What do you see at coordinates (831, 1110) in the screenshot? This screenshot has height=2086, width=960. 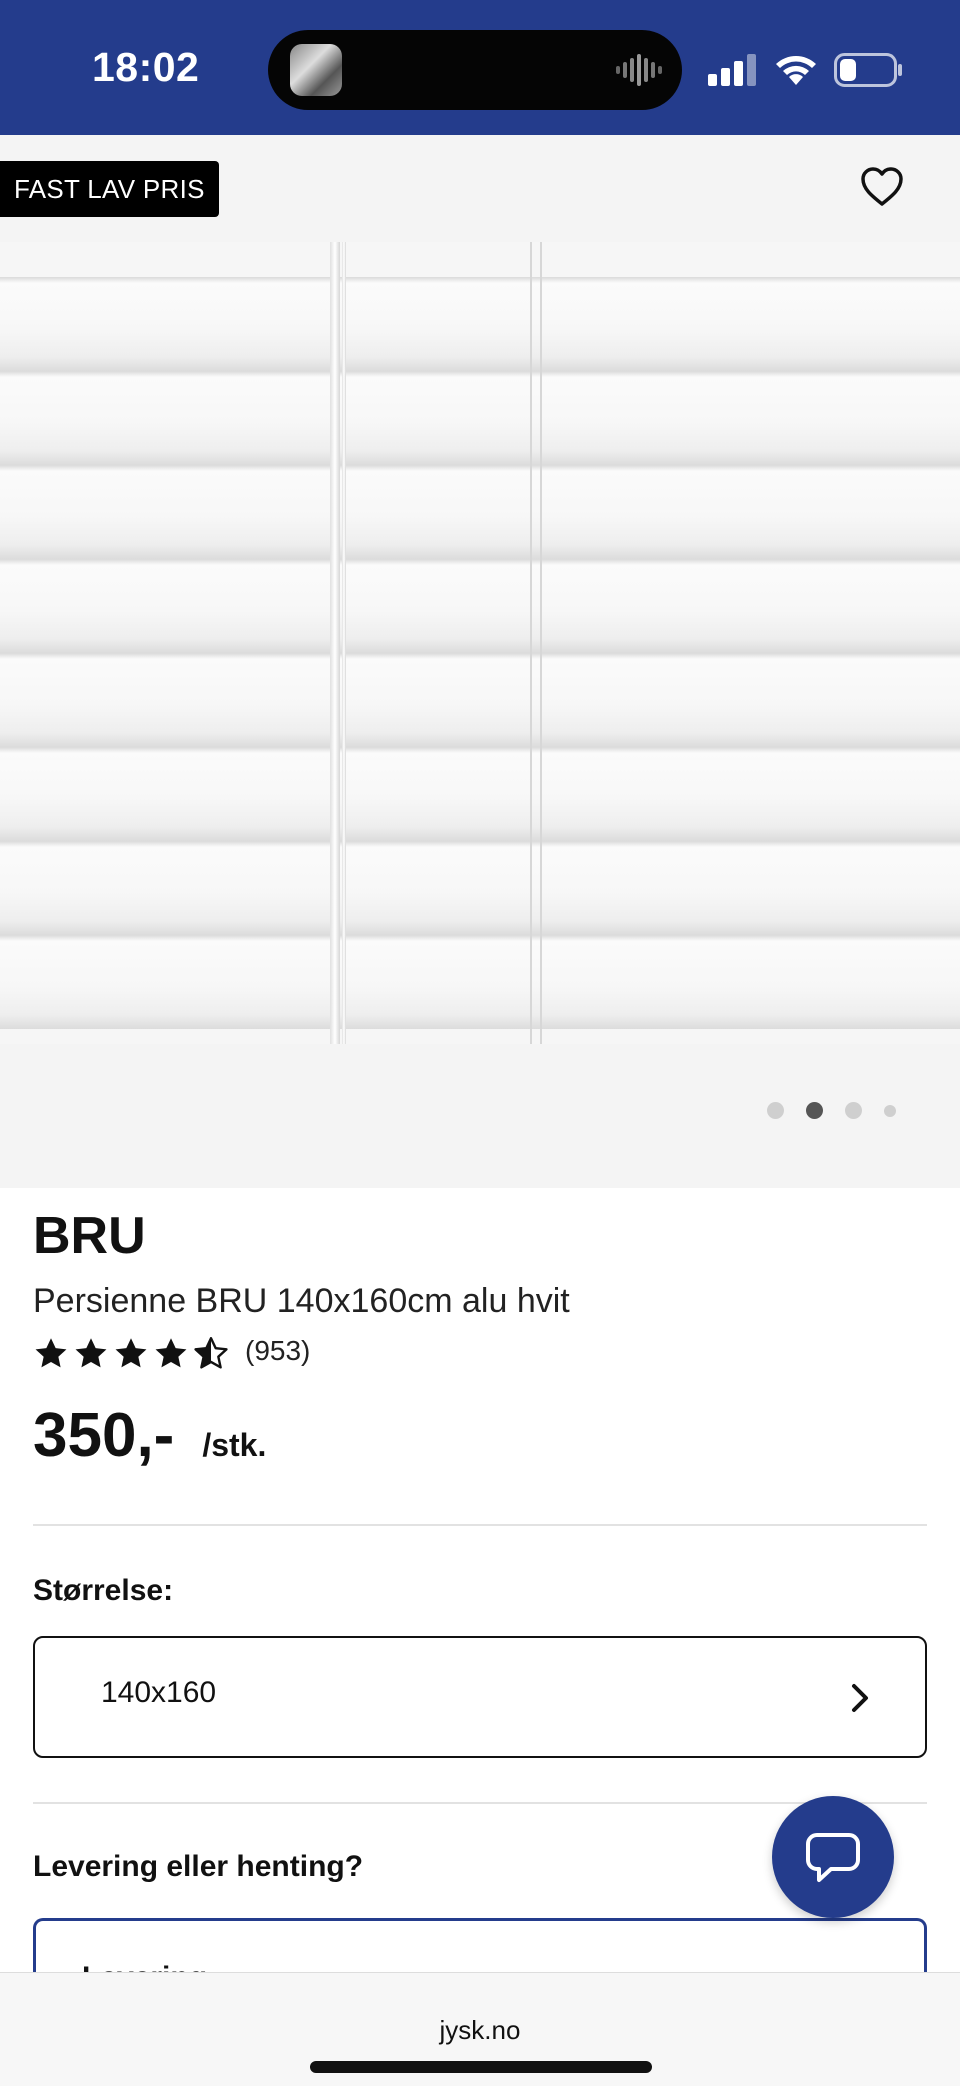 I see `gallery-pagination` at bounding box center [831, 1110].